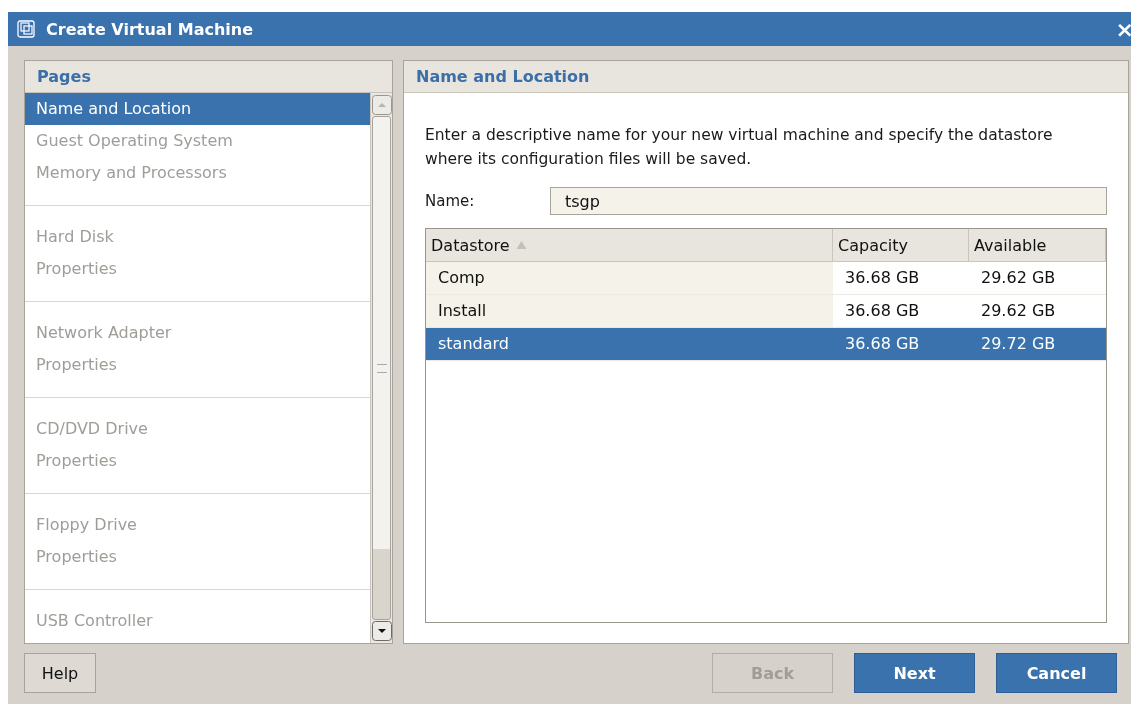 The image size is (1131, 704). I want to click on column-header: Capacity, so click(901, 245).